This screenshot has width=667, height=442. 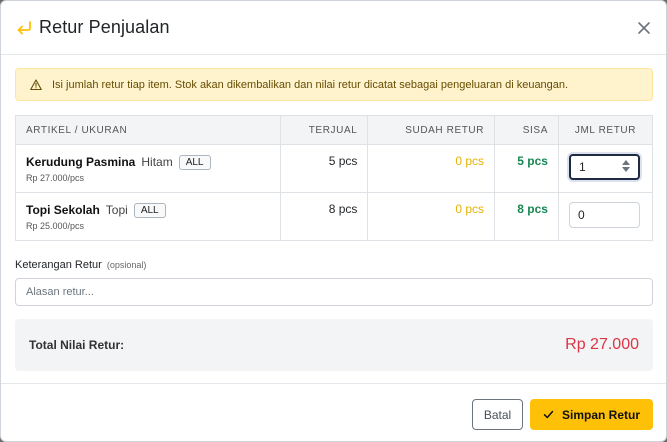 I want to click on notes-label-text: Keterangan Retur, so click(x=58, y=265).